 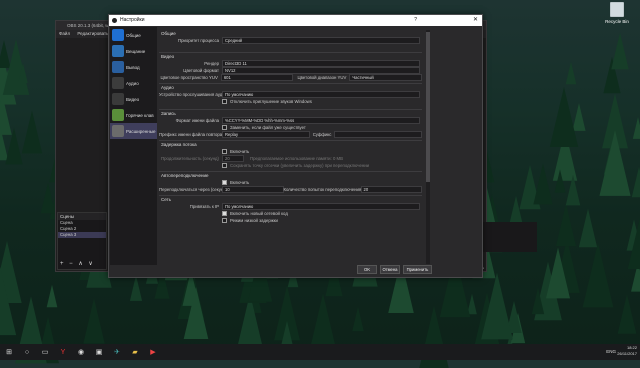 I want to click on scene-item-selected: Сцена 3, so click(x=82, y=235).